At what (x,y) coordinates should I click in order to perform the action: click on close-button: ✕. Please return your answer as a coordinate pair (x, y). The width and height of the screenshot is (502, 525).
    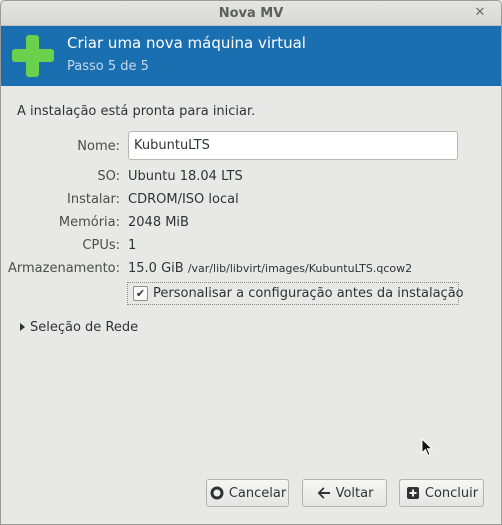
    Looking at the image, I should click on (480, 13).